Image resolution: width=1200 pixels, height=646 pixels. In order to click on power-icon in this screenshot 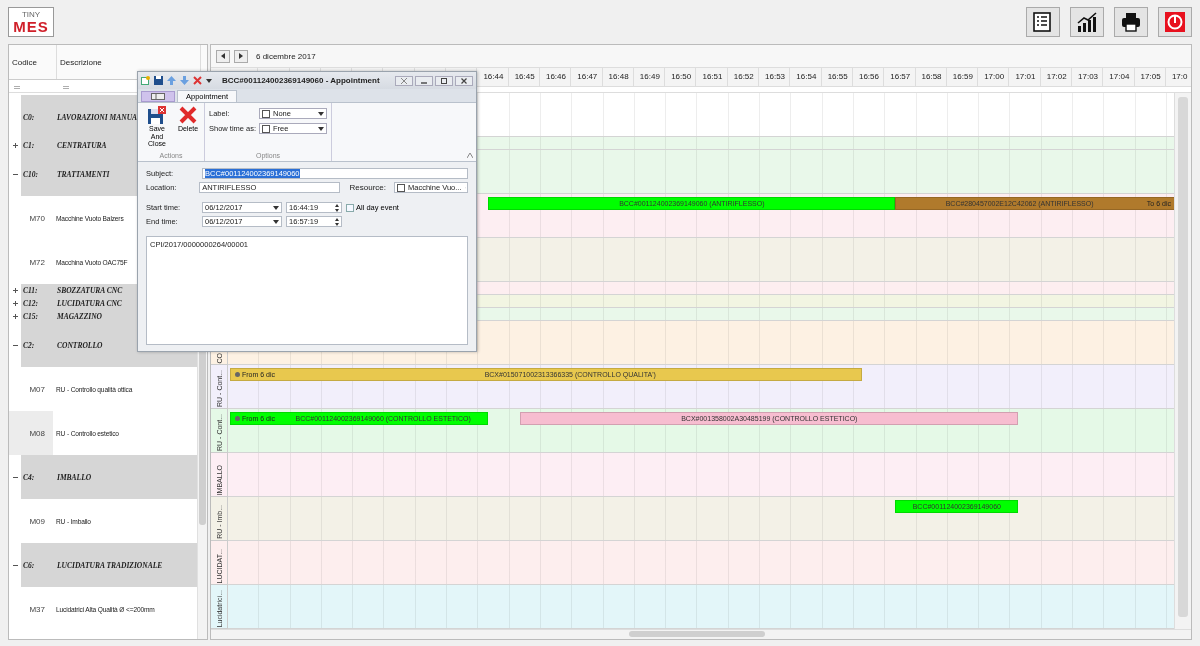, I will do `click(1175, 22)`.